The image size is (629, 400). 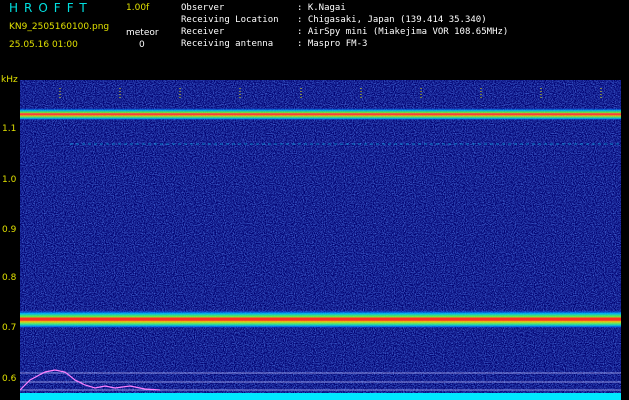 What do you see at coordinates (320, 396) in the screenshot?
I see `bottom-level-bar` at bounding box center [320, 396].